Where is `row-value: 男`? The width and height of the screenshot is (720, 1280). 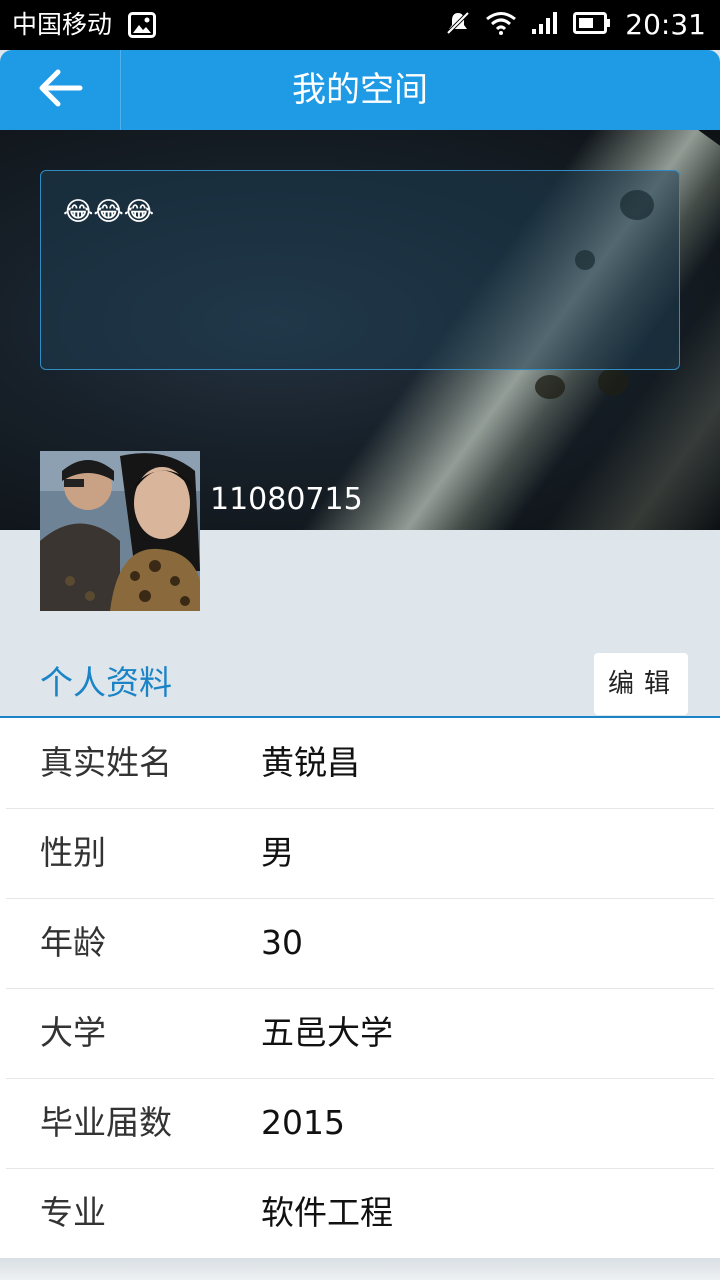 row-value: 男 is located at coordinates (277, 852).